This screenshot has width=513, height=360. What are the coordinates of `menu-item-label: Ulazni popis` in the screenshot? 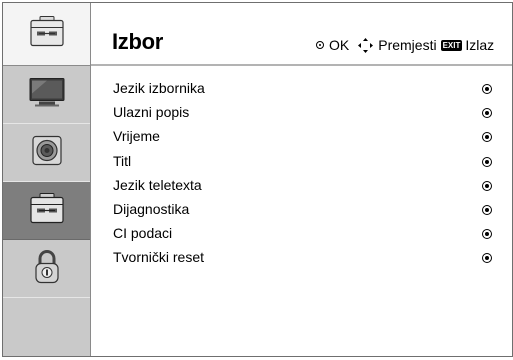 It's located at (151, 112).